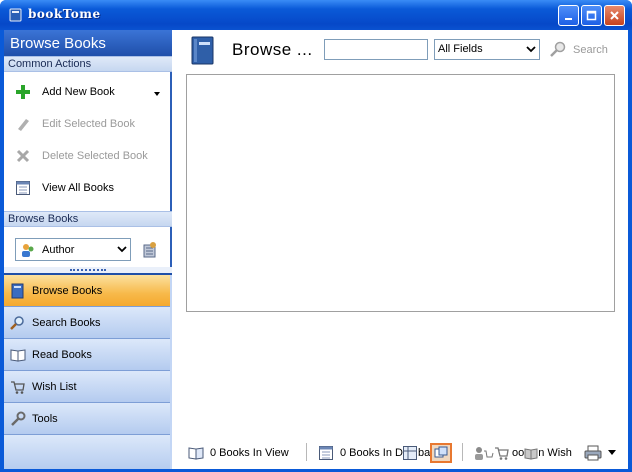 The width and height of the screenshot is (632, 472). Describe the element at coordinates (18, 291) in the screenshot. I see `book-icon` at that location.